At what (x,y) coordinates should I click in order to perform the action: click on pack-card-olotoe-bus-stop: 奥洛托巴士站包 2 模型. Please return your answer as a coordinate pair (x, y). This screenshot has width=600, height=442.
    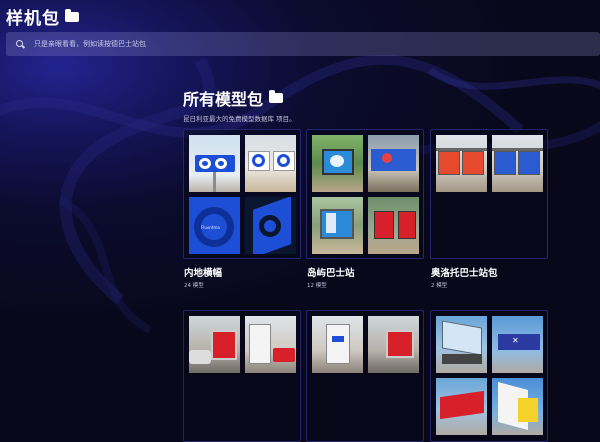
    Looking at the image, I should click on (489, 209).